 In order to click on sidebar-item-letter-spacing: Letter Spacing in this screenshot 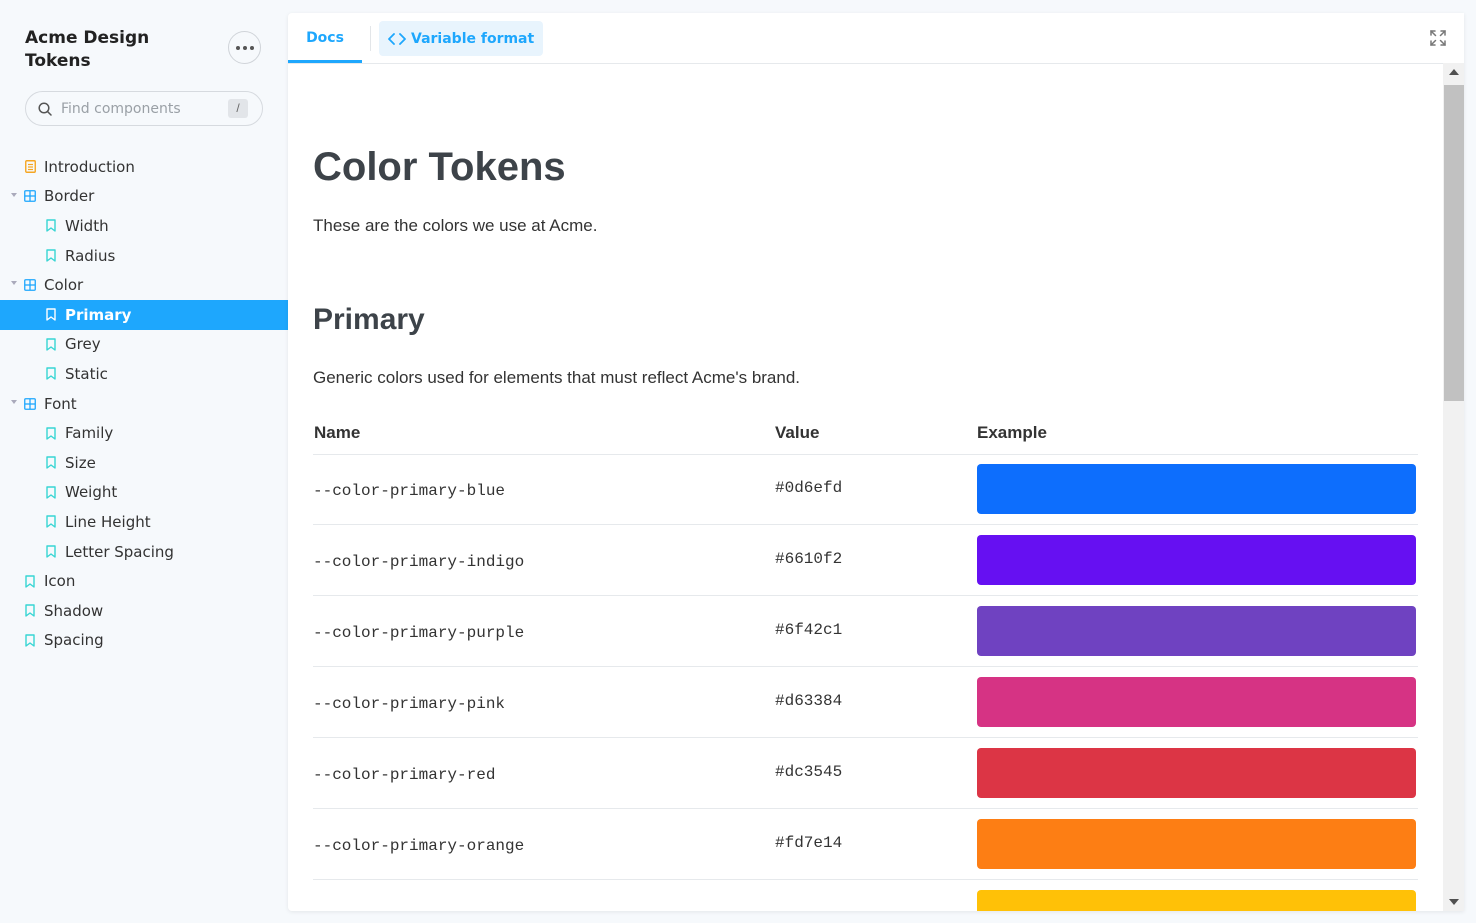, I will do `click(144, 552)`.